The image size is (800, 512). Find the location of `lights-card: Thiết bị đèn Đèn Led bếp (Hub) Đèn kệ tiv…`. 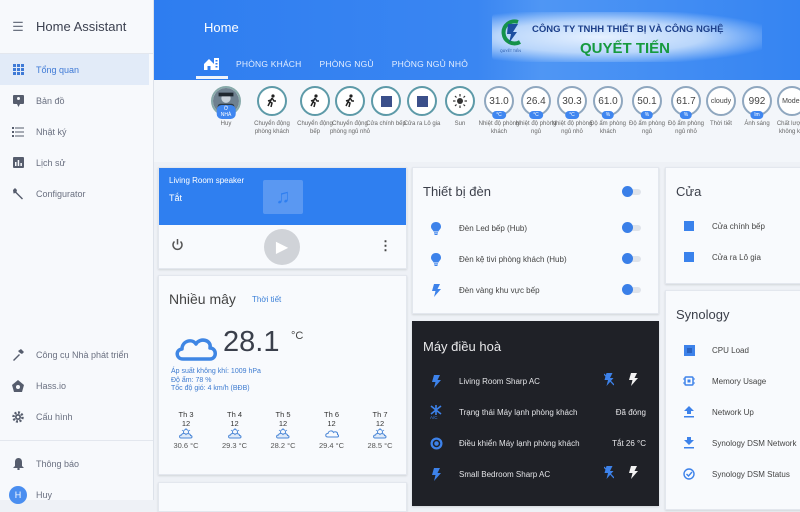

lights-card: Thiết bị đèn Đèn Led bếp (Hub) Đèn kệ tiv… is located at coordinates (535, 240).